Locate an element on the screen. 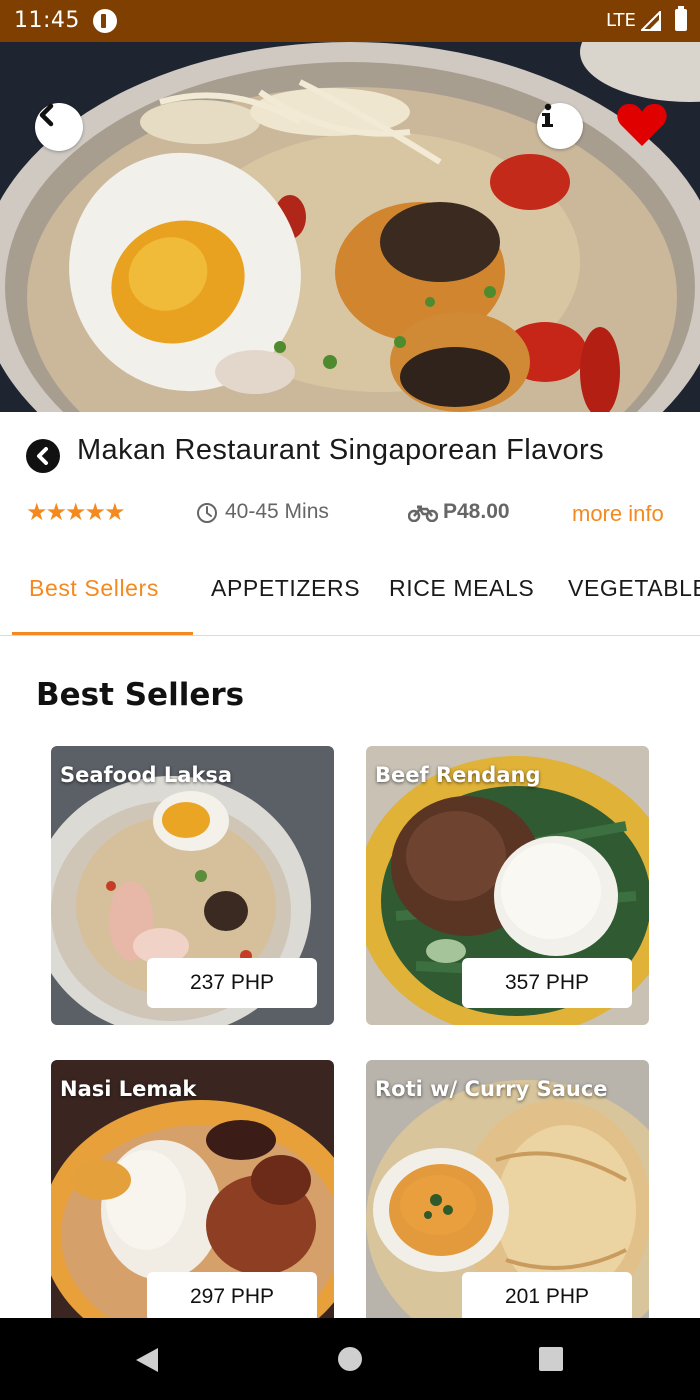 The height and width of the screenshot is (1400, 700). nav-home-icon is located at coordinates (350, 1359).